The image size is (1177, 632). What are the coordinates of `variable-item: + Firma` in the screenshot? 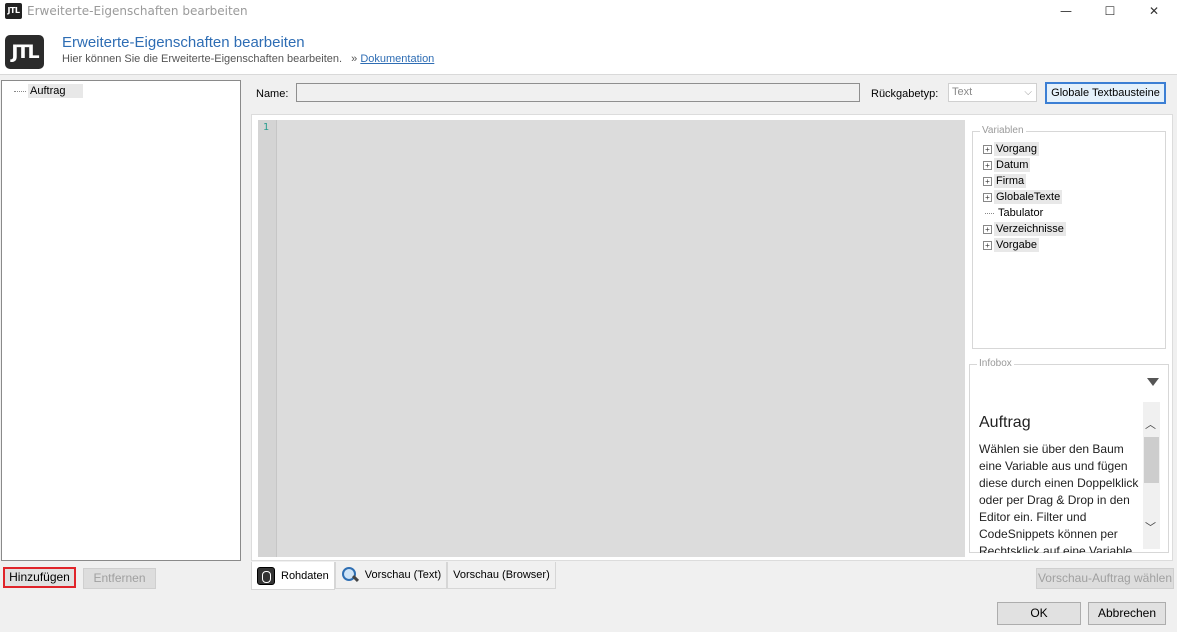 It's located at (1005, 181).